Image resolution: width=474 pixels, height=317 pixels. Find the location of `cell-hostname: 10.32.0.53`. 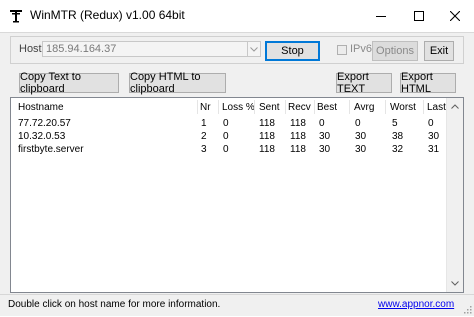

cell-hostname: 10.32.0.53 is located at coordinates (41, 136).